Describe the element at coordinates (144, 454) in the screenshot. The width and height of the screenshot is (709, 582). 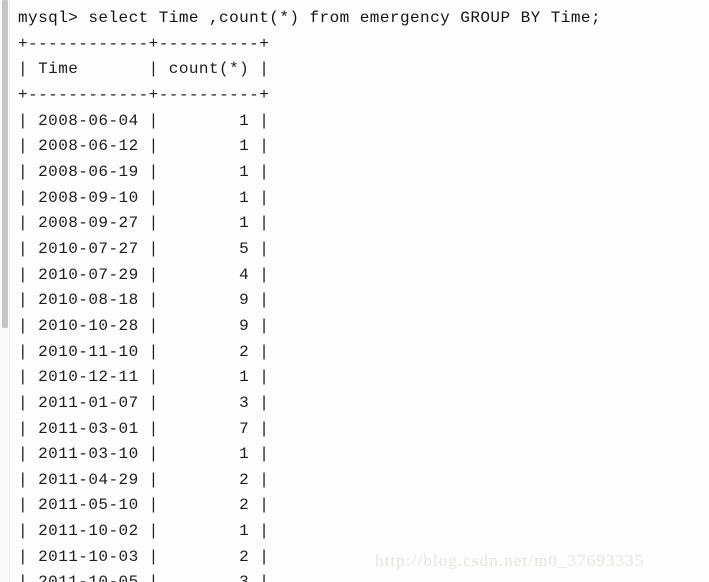
I see `table-row: | 2011-03-10 | 1 |` at that location.